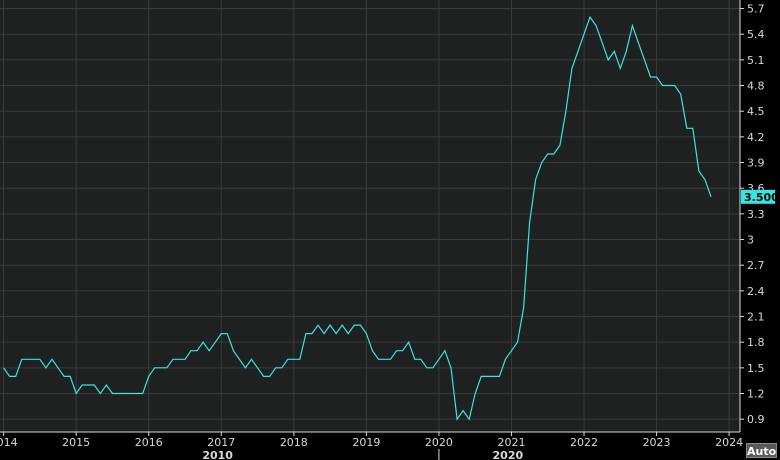  I want to click on y-tick-label: 2.1, so click(756, 317).